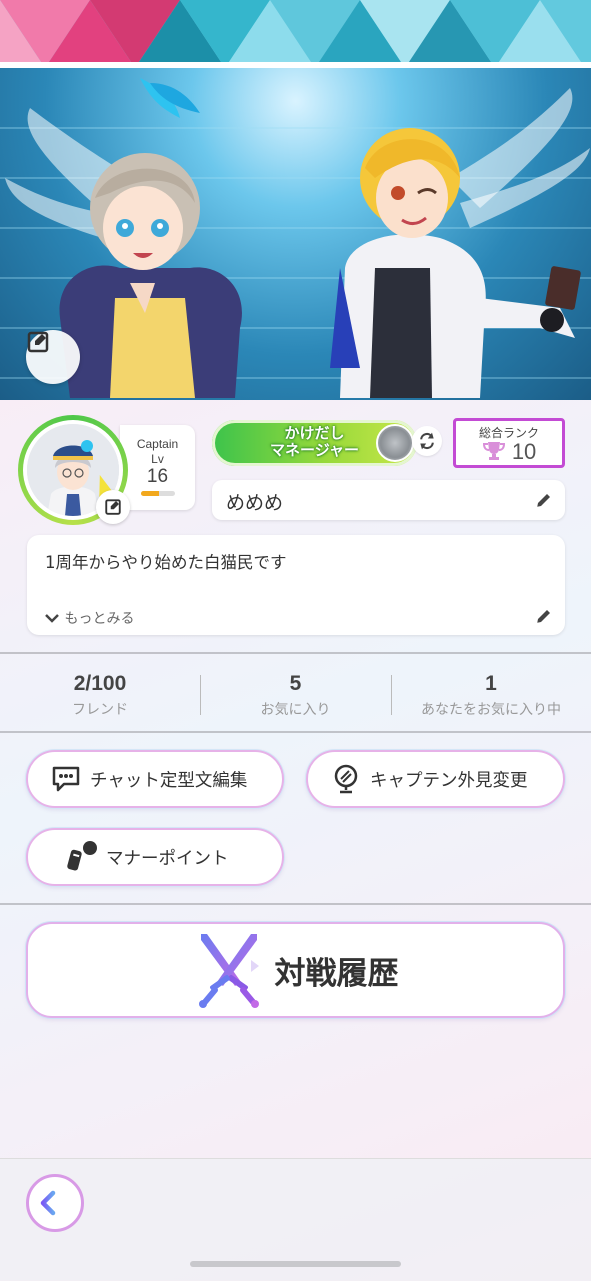 The width and height of the screenshot is (591, 1281). Describe the element at coordinates (524, 451) in the screenshot. I see `rank-value: 10` at that location.